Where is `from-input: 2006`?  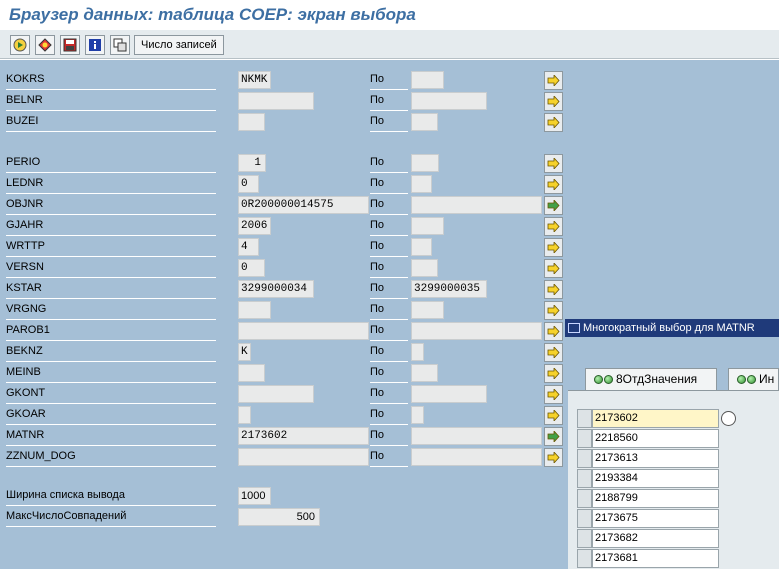 from-input: 2006 is located at coordinates (254, 226).